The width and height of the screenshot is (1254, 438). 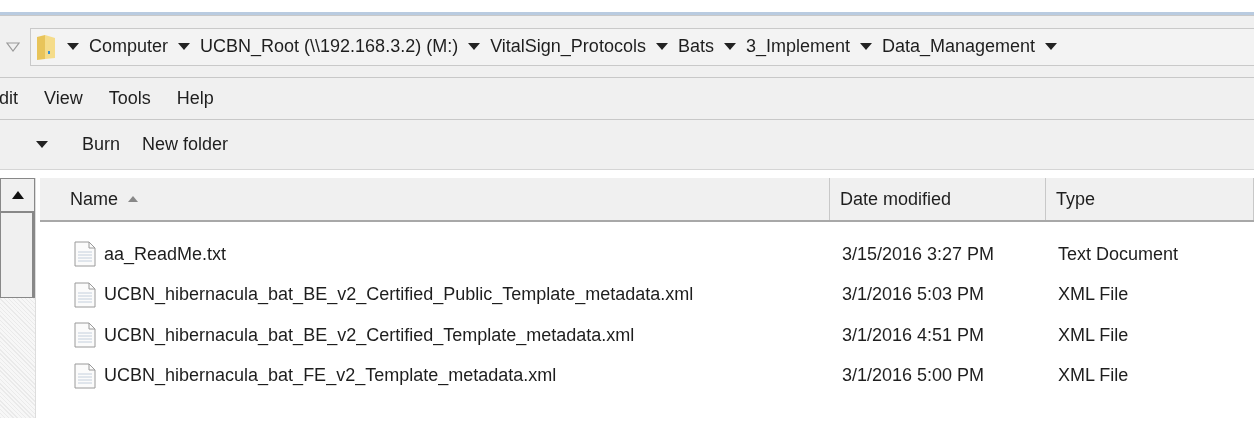 I want to click on breadcrumb: VitalSign_Protocols, so click(x=568, y=46).